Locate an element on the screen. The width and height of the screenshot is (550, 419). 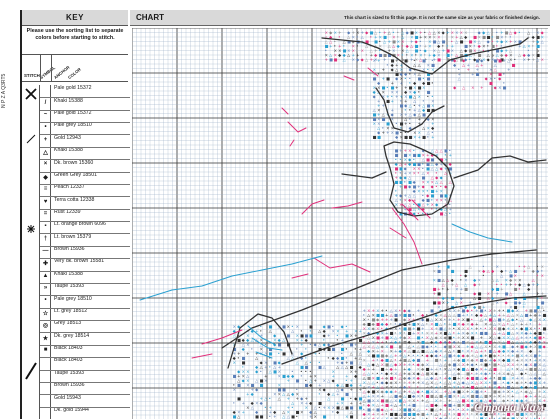
watermark: Страна Мам is located at coordinates (509, 407).